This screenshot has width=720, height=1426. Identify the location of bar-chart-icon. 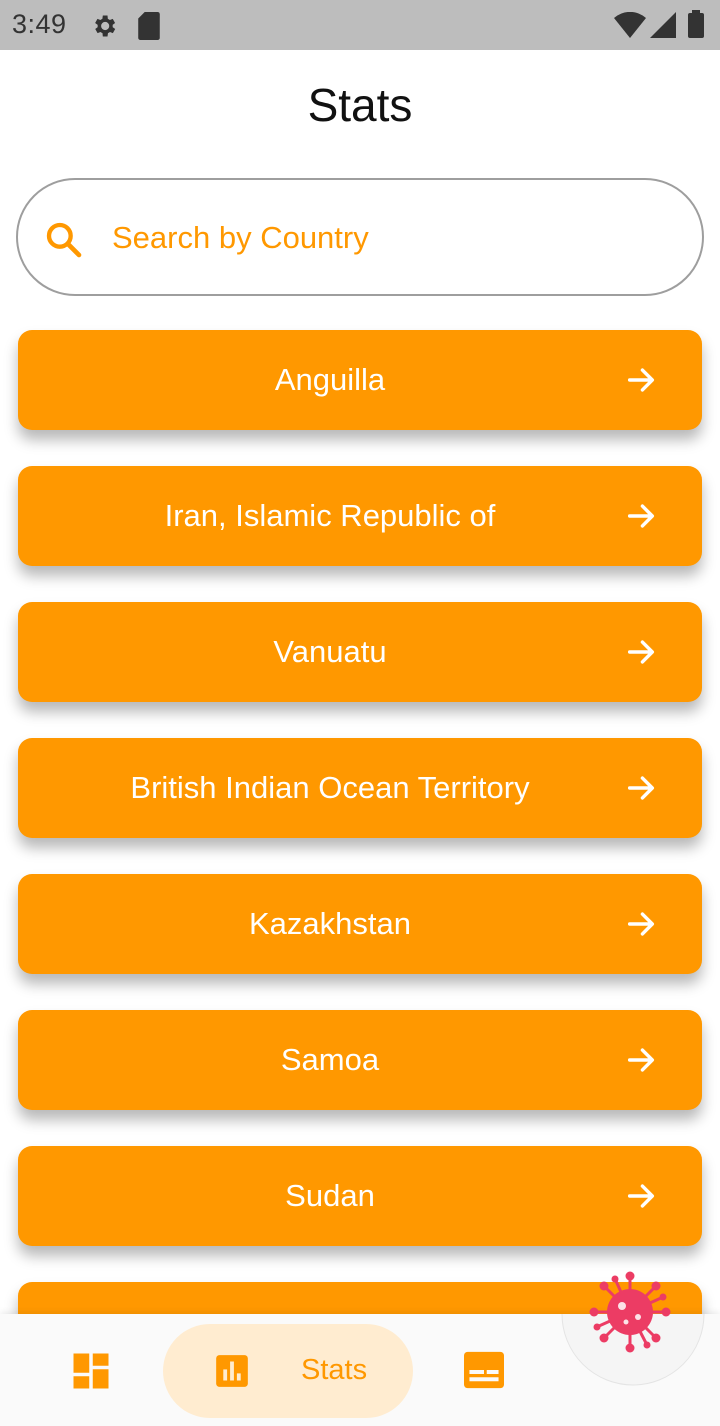
(232, 1371).